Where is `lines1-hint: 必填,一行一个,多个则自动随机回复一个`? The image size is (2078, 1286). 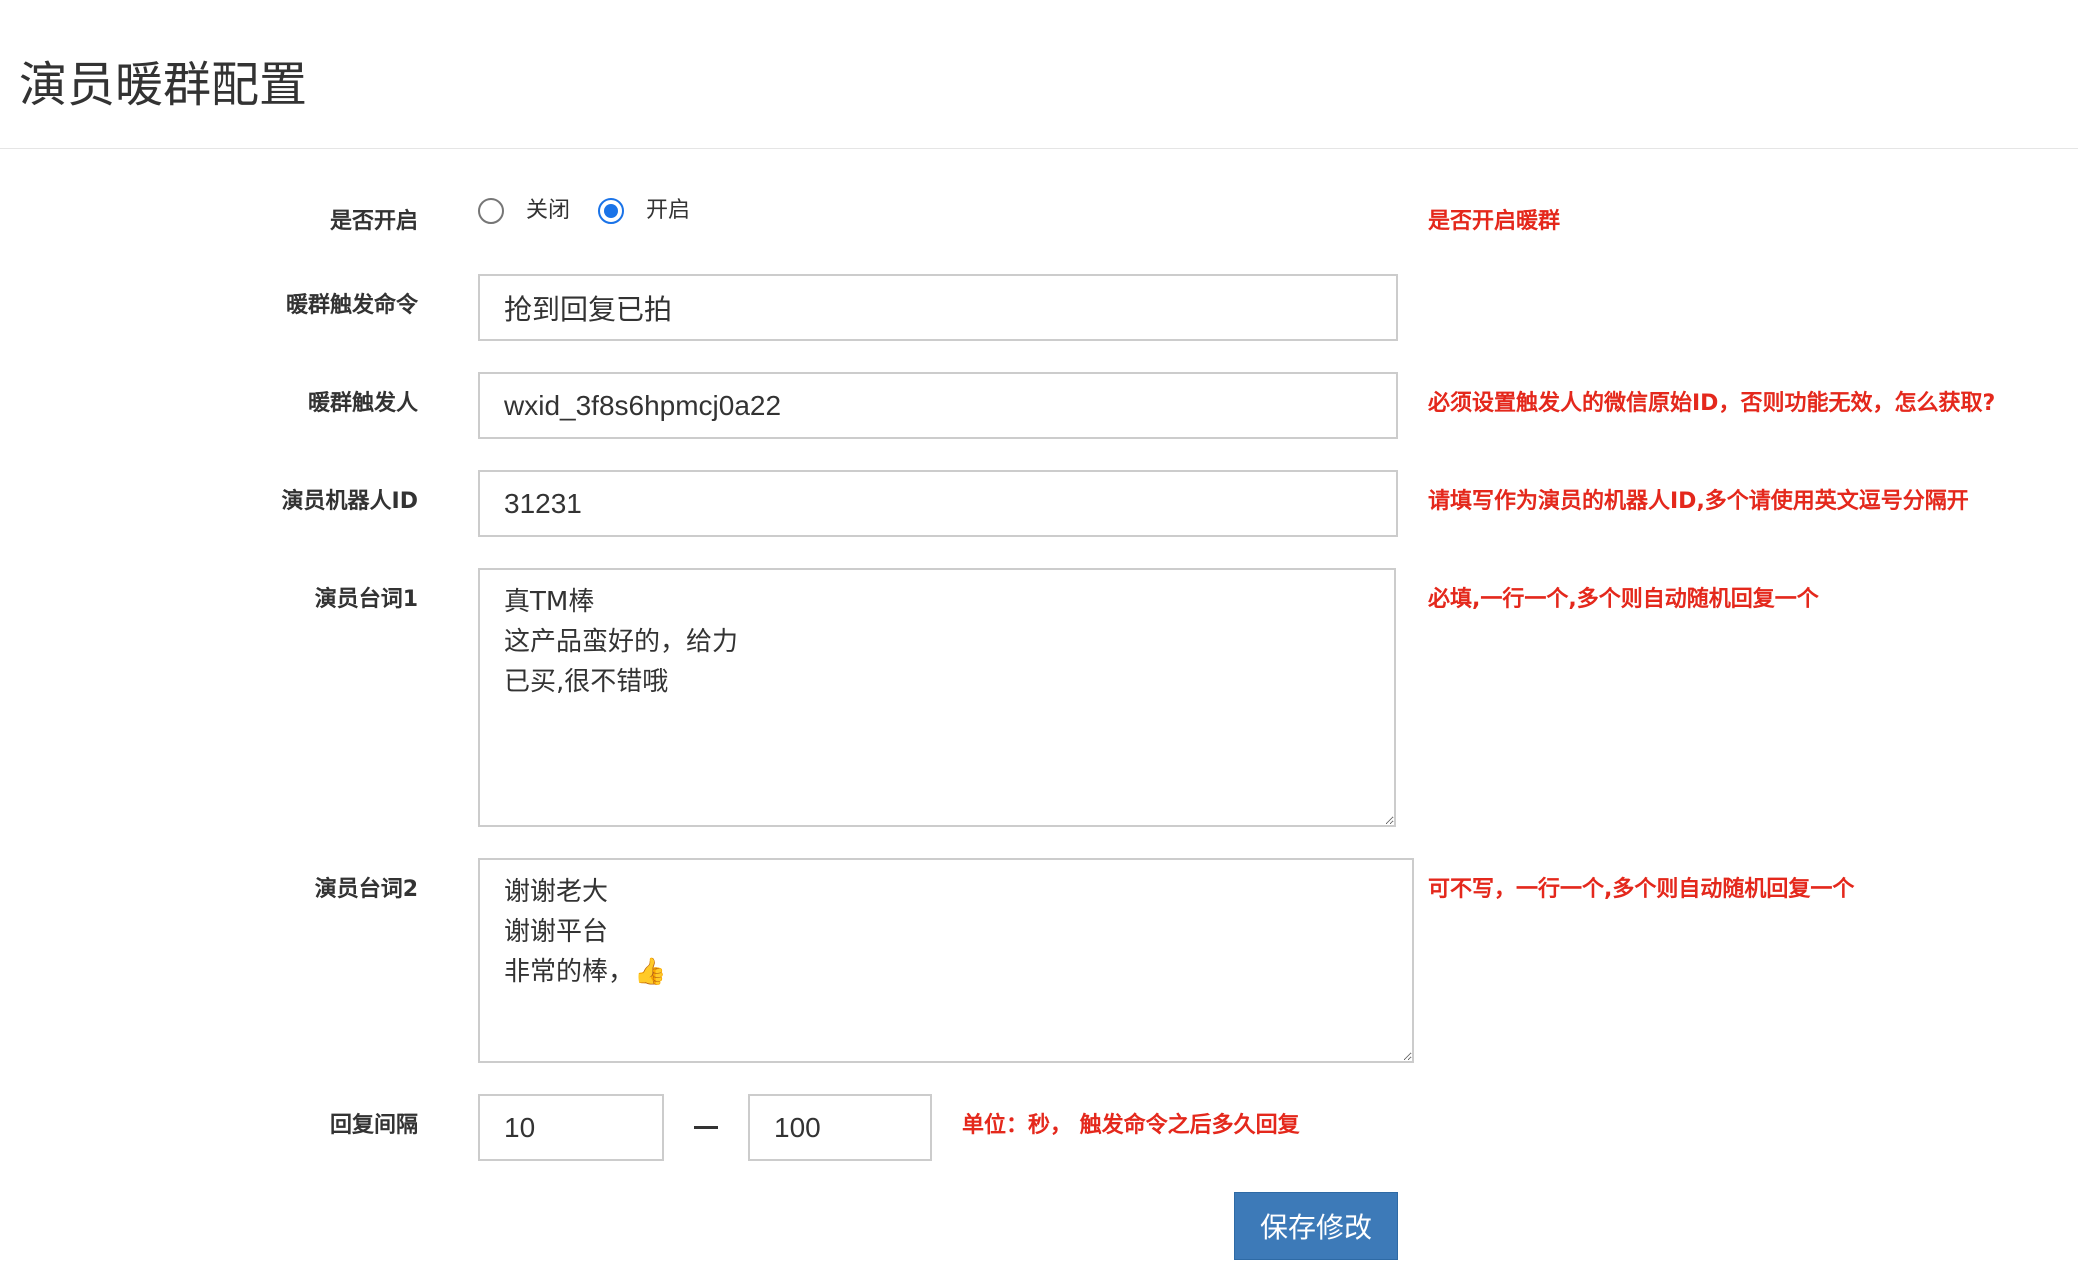
lines1-hint: 必填,一行一个,多个则自动随机回复一个 is located at coordinates (1623, 599).